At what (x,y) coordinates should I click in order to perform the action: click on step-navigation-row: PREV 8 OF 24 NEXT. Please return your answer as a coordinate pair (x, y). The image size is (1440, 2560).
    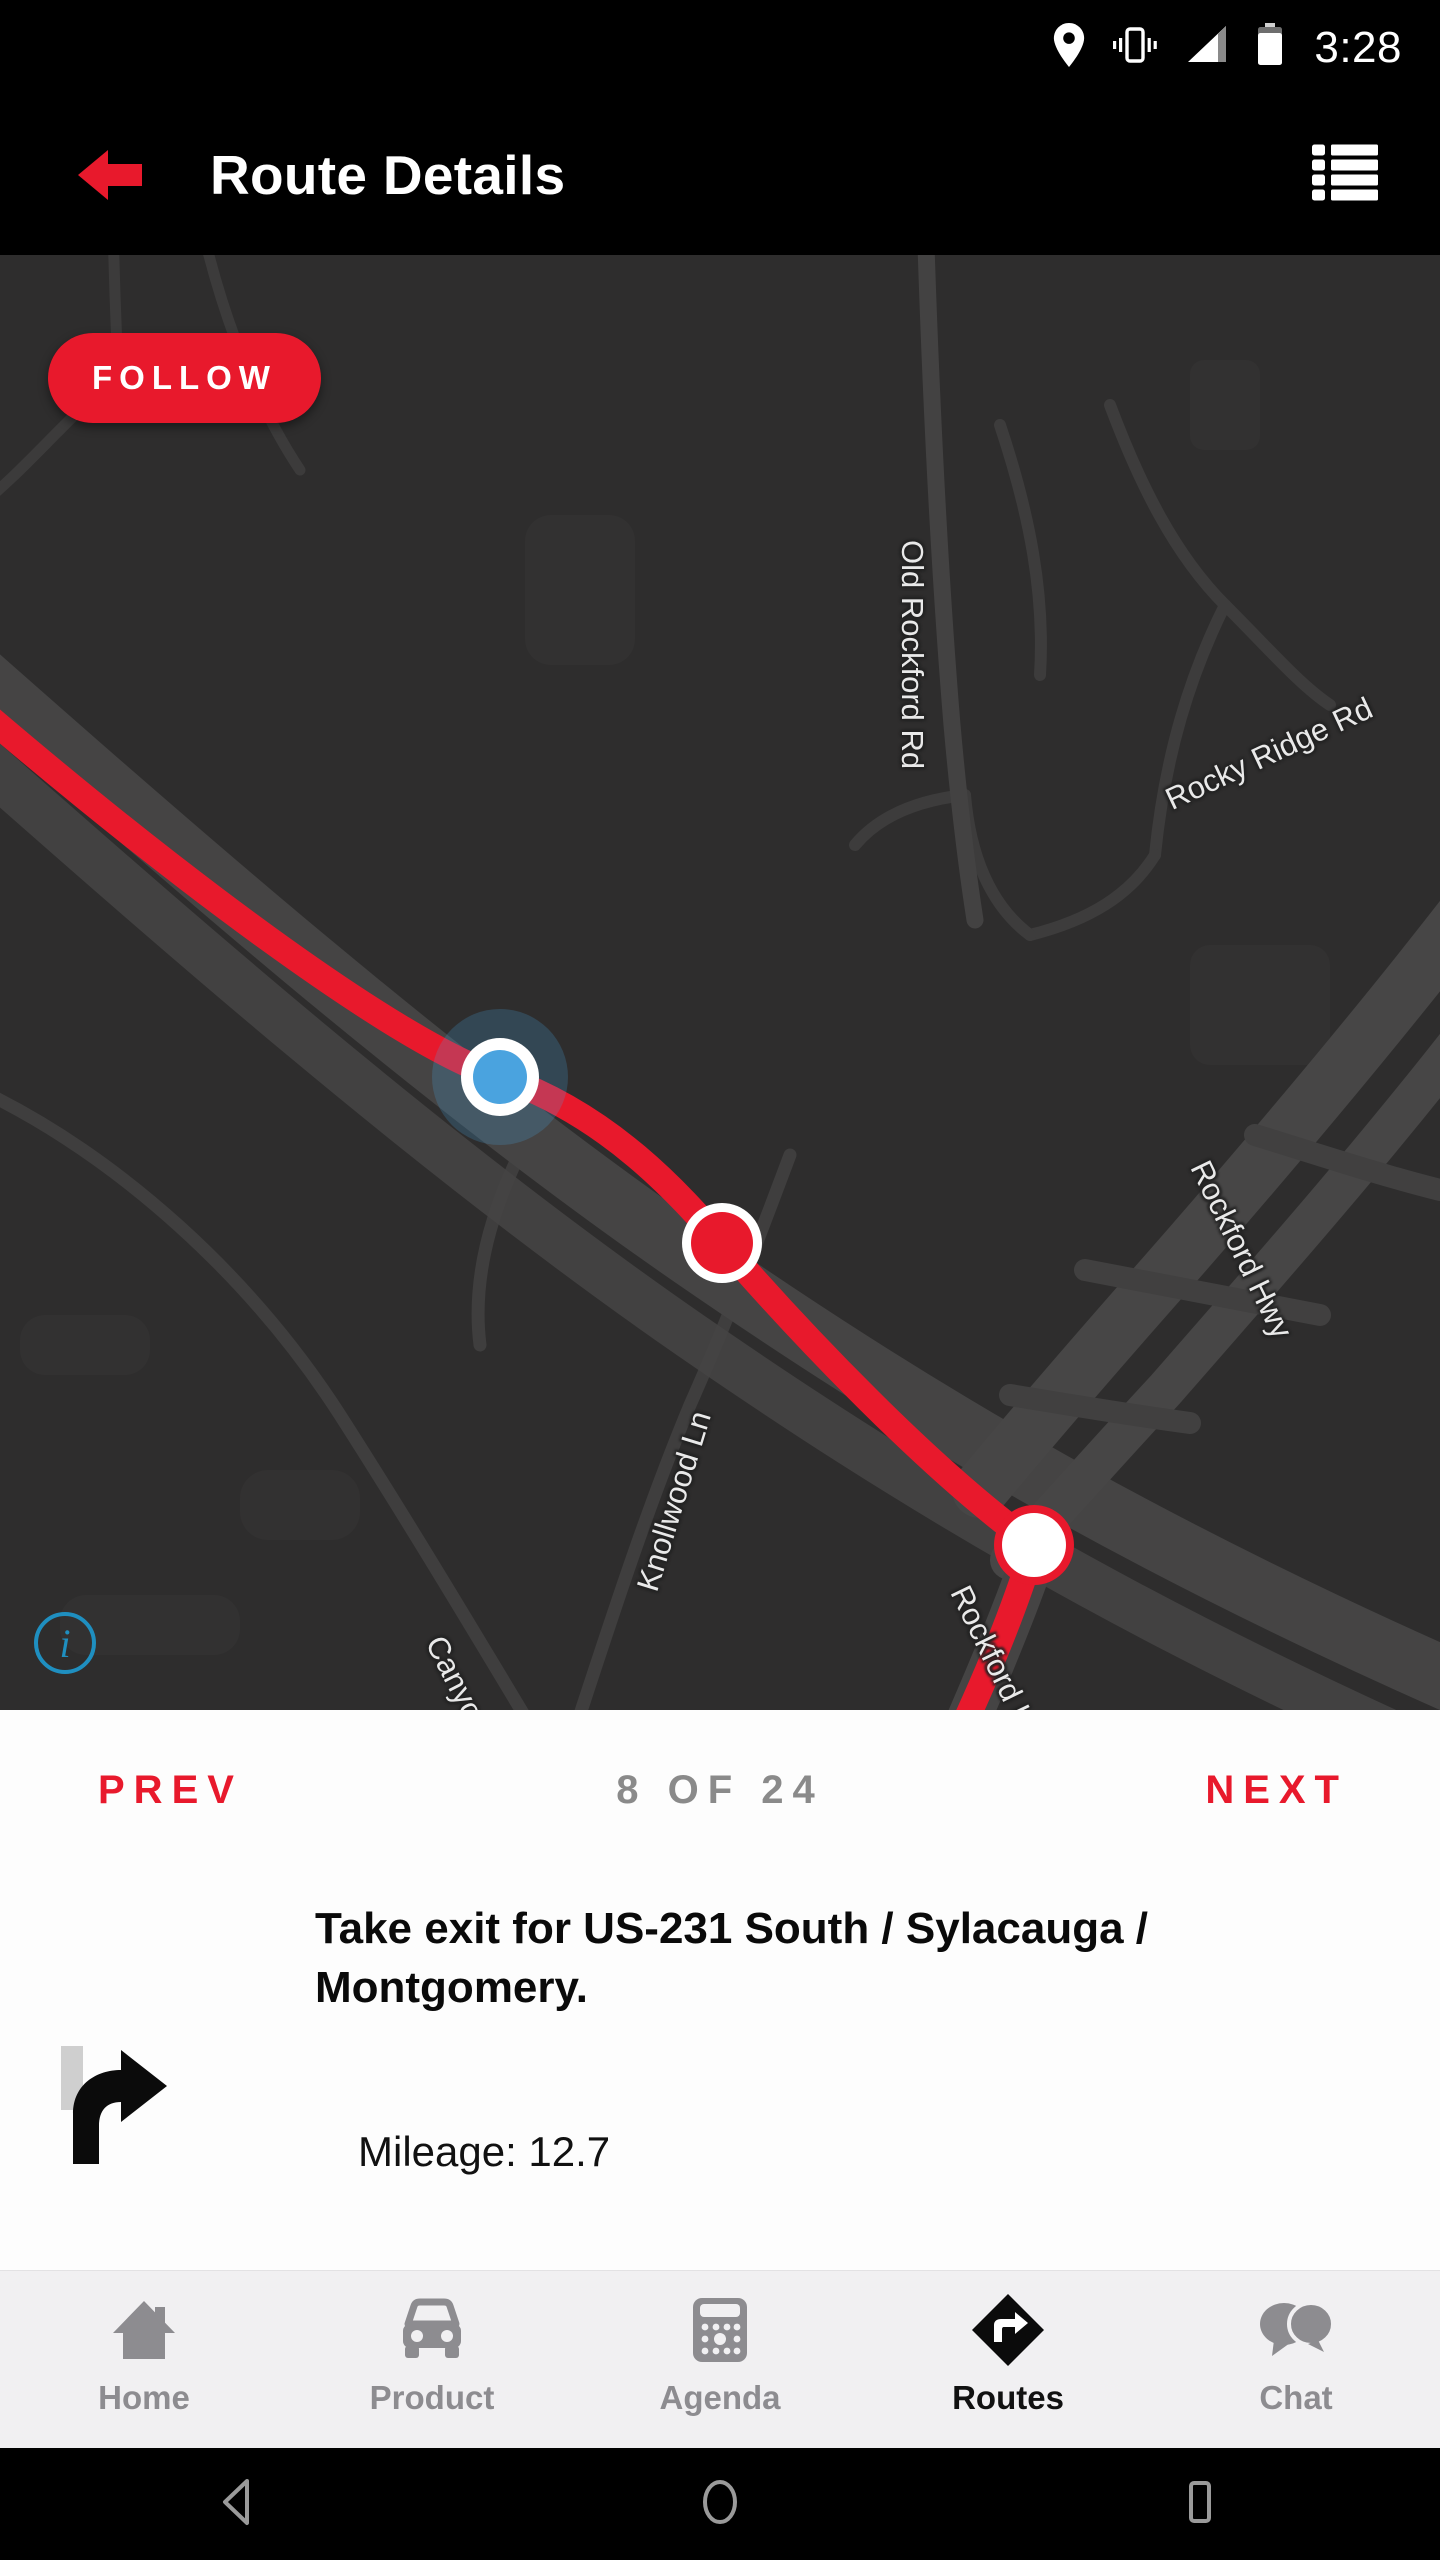
    Looking at the image, I should click on (720, 1790).